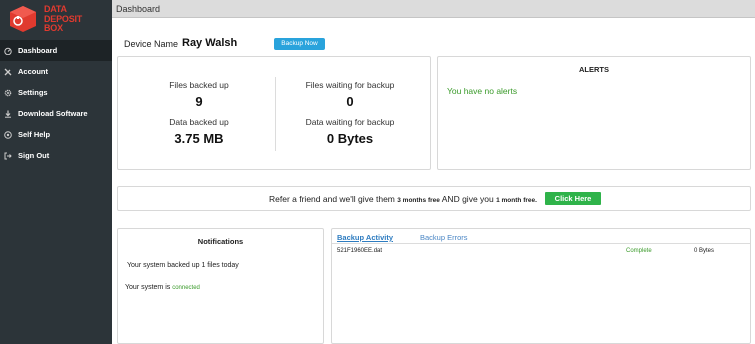 Image resolution: width=755 pixels, height=344 pixels. I want to click on alerts-message: You have no alerts, so click(482, 91).